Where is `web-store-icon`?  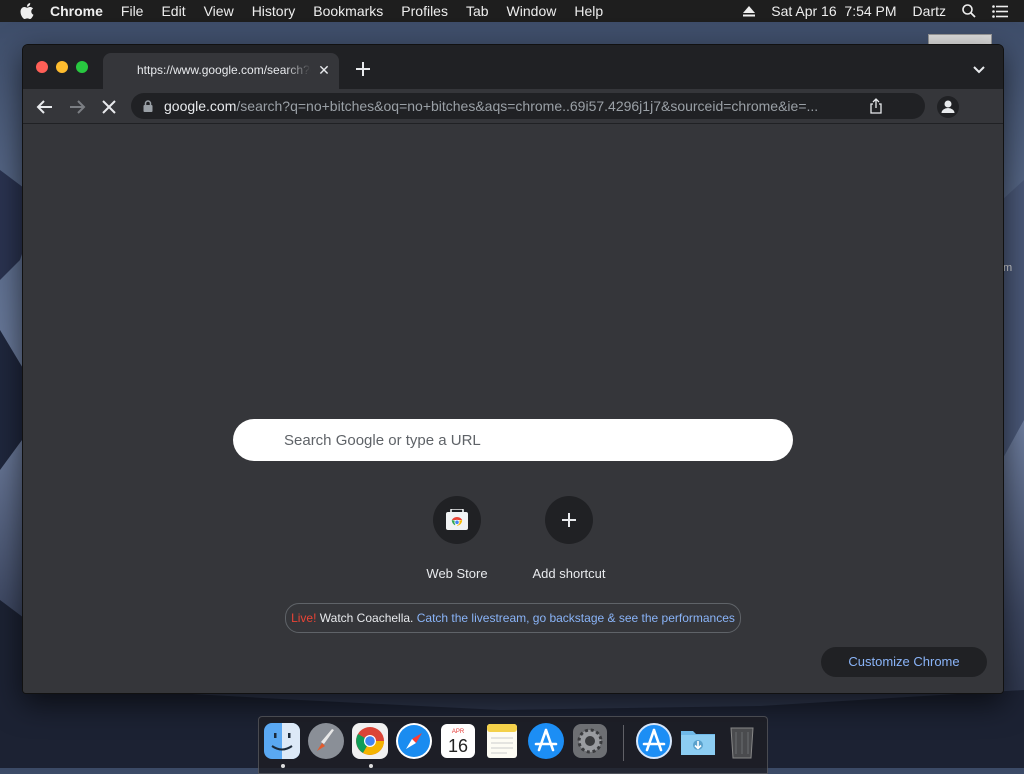
web-store-icon is located at coordinates (457, 520).